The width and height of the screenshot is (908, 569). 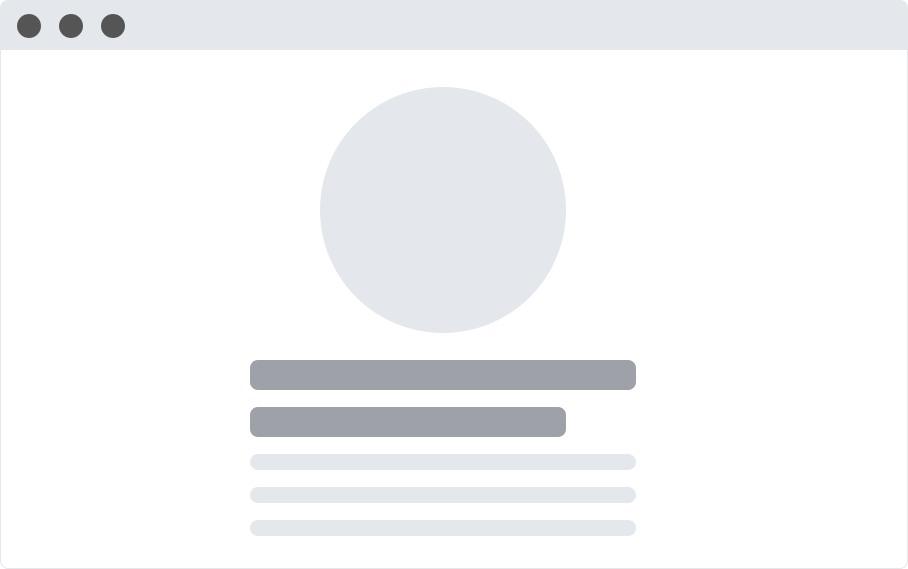 What do you see at coordinates (443, 210) in the screenshot?
I see `avatar-placeholder-icon` at bounding box center [443, 210].